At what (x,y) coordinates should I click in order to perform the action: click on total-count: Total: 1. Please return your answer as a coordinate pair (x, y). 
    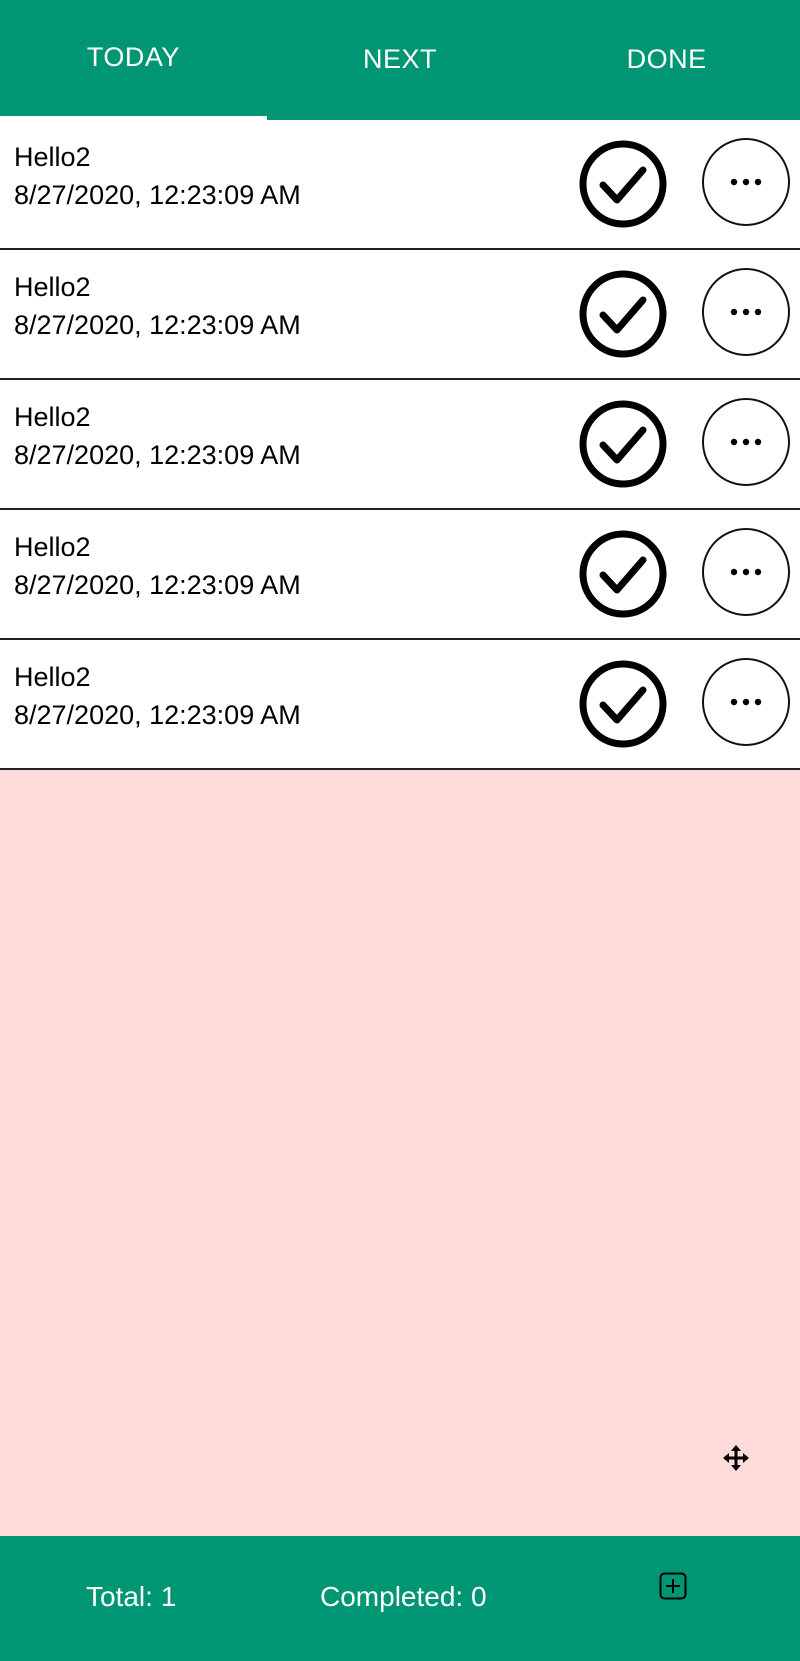
    Looking at the image, I should click on (131, 1596).